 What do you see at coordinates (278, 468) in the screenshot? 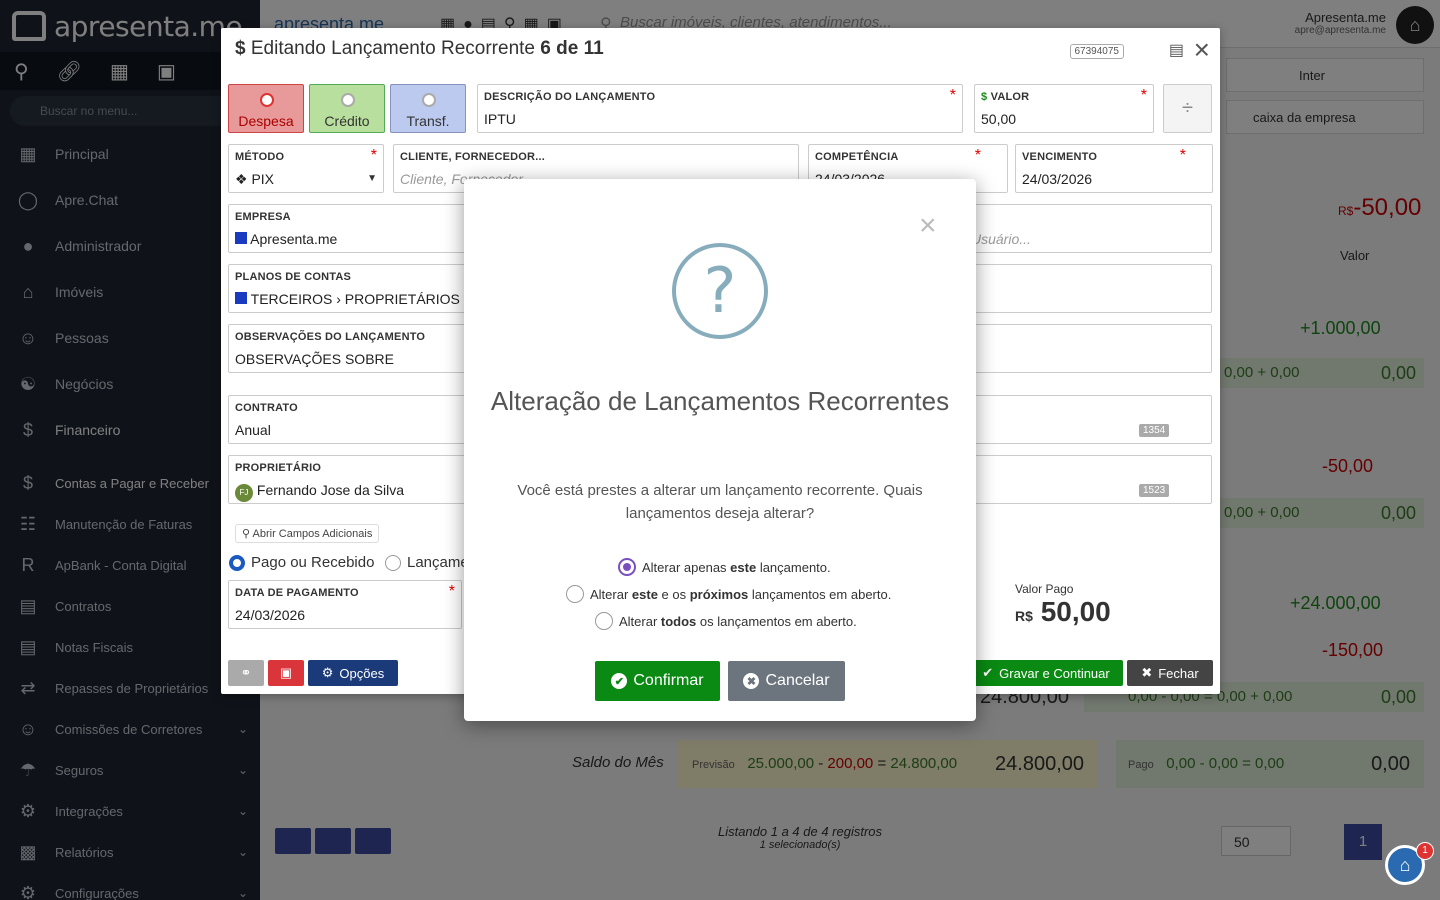
I see `field-label: PROPRIETÁRIO` at bounding box center [278, 468].